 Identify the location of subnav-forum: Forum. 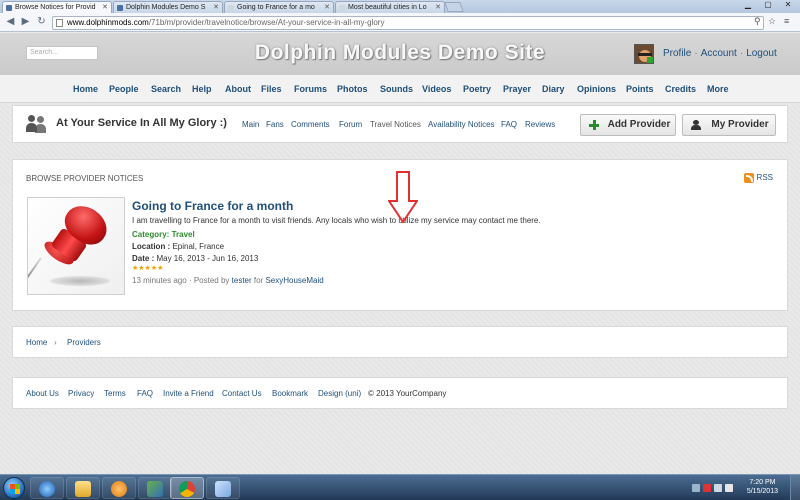
(350, 124).